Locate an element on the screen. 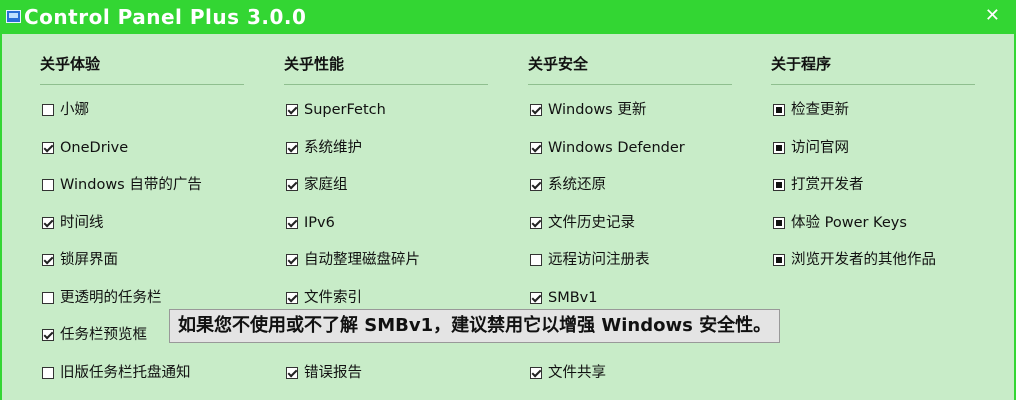 This screenshot has height=400, width=1016. option-item: Windows 自带的广告 is located at coordinates (142, 187).